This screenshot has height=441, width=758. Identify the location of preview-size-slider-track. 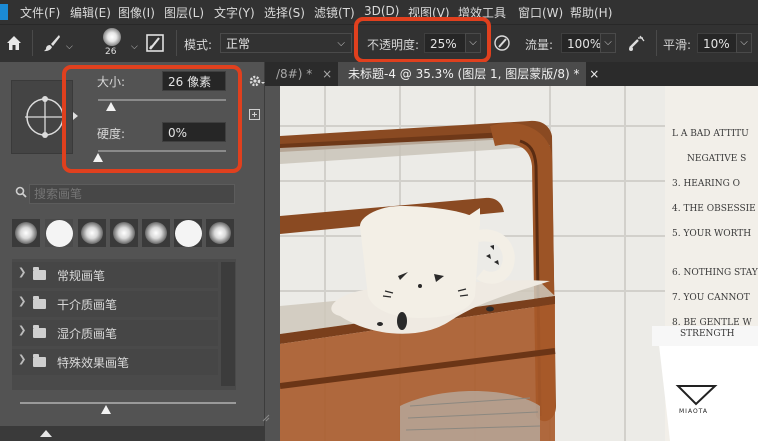
(128, 403).